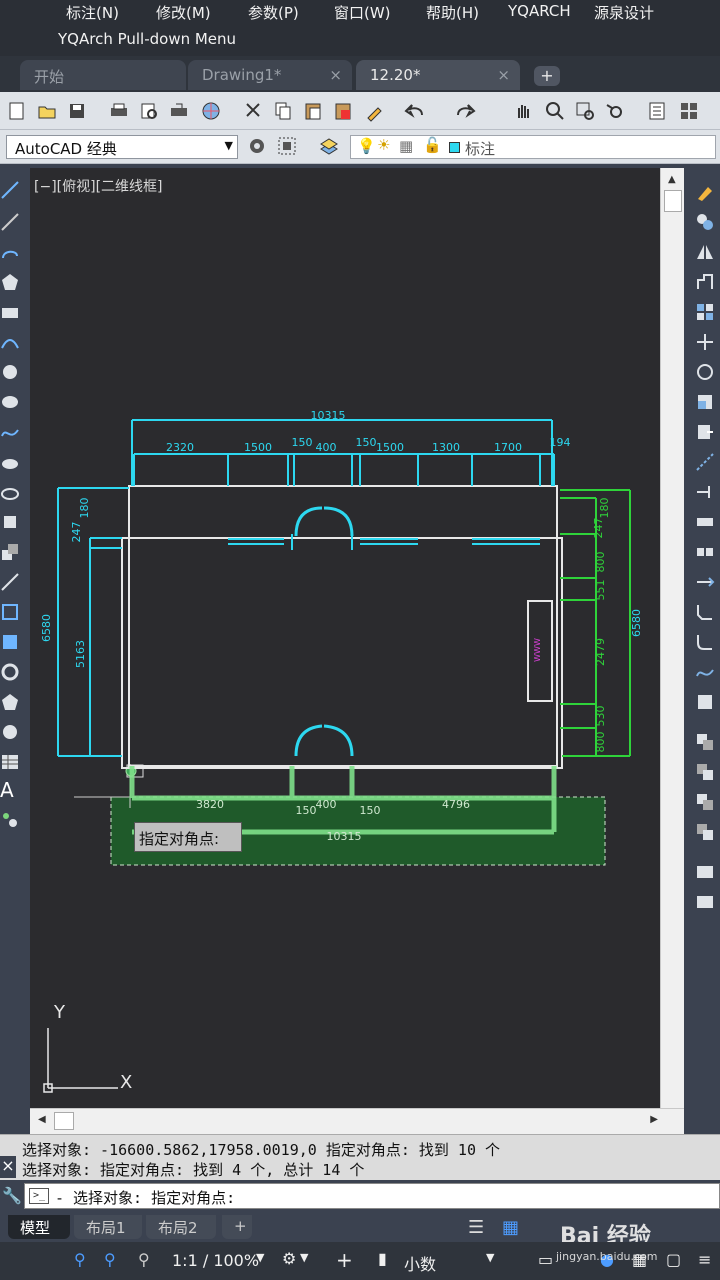 Image resolution: width=720 pixels, height=1280 pixels. What do you see at coordinates (523, 111) in the screenshot?
I see `pan-icon` at bounding box center [523, 111].